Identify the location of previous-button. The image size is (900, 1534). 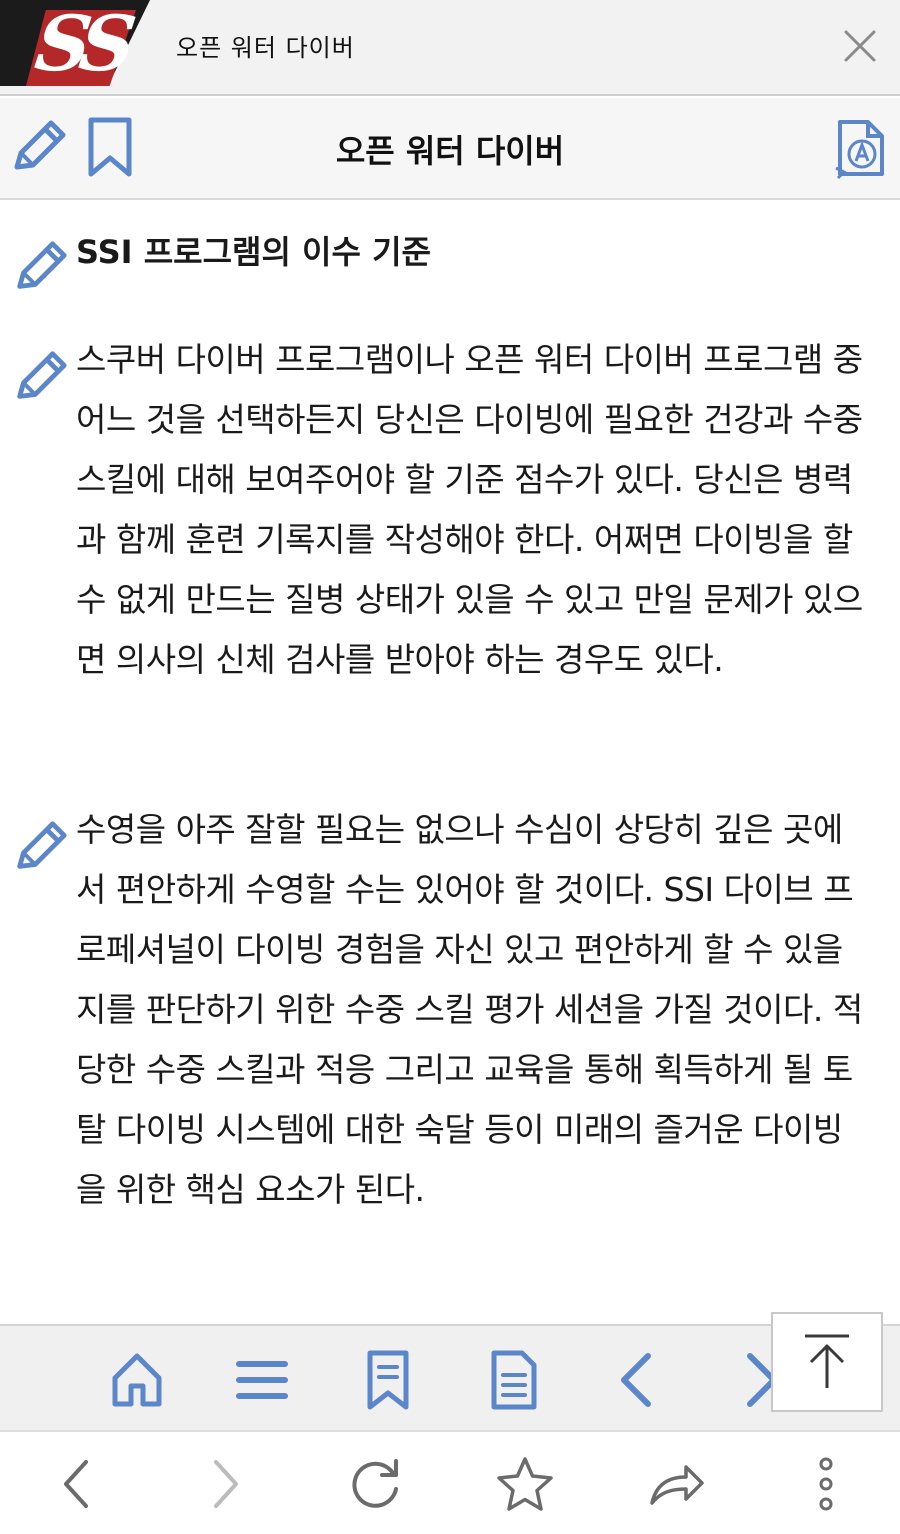
(636, 1380).